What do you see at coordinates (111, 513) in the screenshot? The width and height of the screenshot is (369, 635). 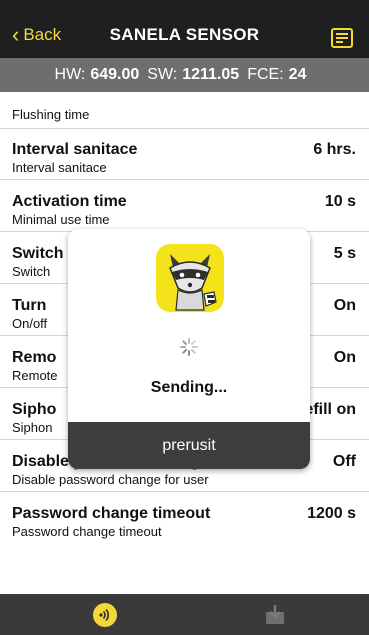 I see `setting-name: Password change timeout` at bounding box center [111, 513].